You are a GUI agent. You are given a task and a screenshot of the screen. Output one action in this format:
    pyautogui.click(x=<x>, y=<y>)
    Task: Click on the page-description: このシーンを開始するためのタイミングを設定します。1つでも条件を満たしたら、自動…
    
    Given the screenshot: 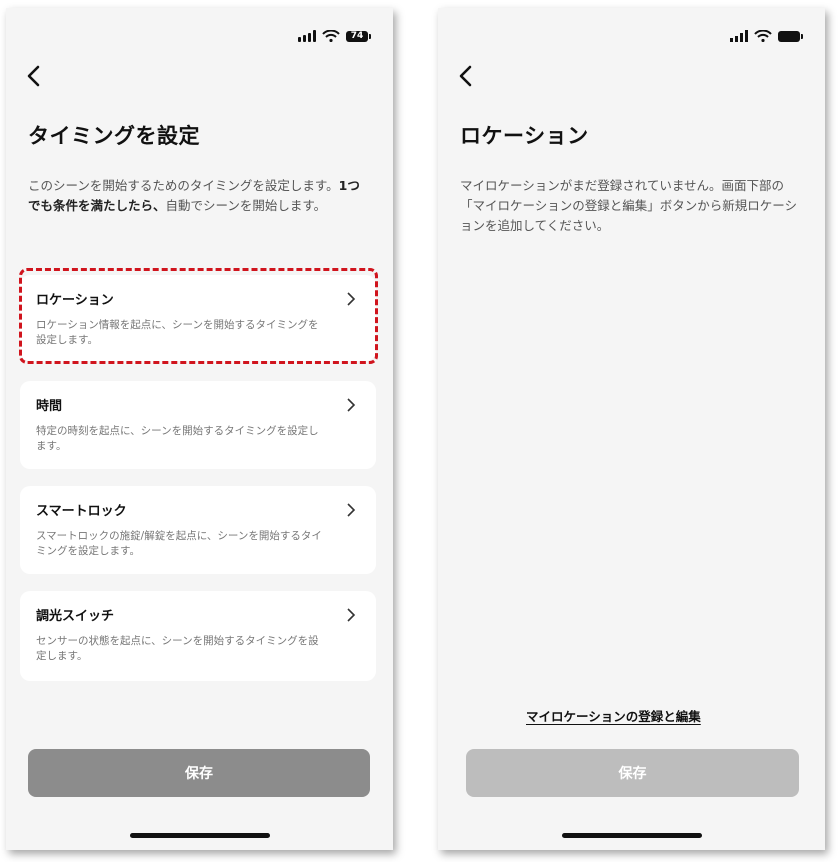 What is the action you would take?
    pyautogui.click(x=194, y=195)
    